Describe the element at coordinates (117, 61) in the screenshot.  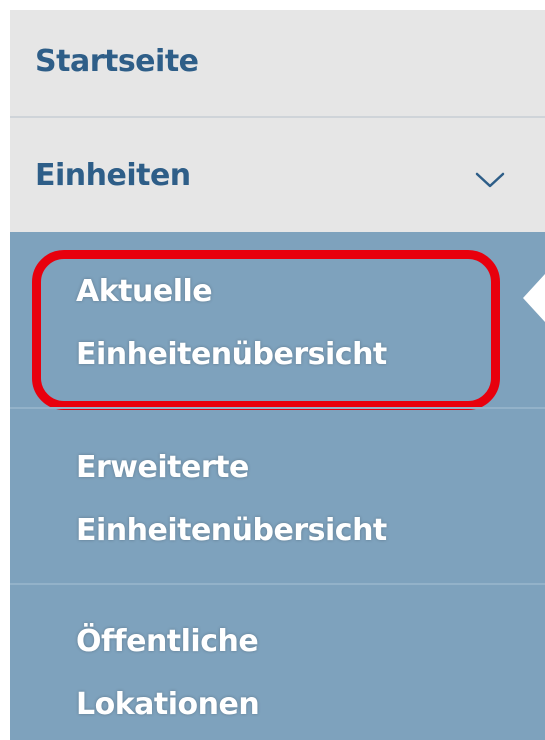
I see `menu-item-label: Startseite` at that location.